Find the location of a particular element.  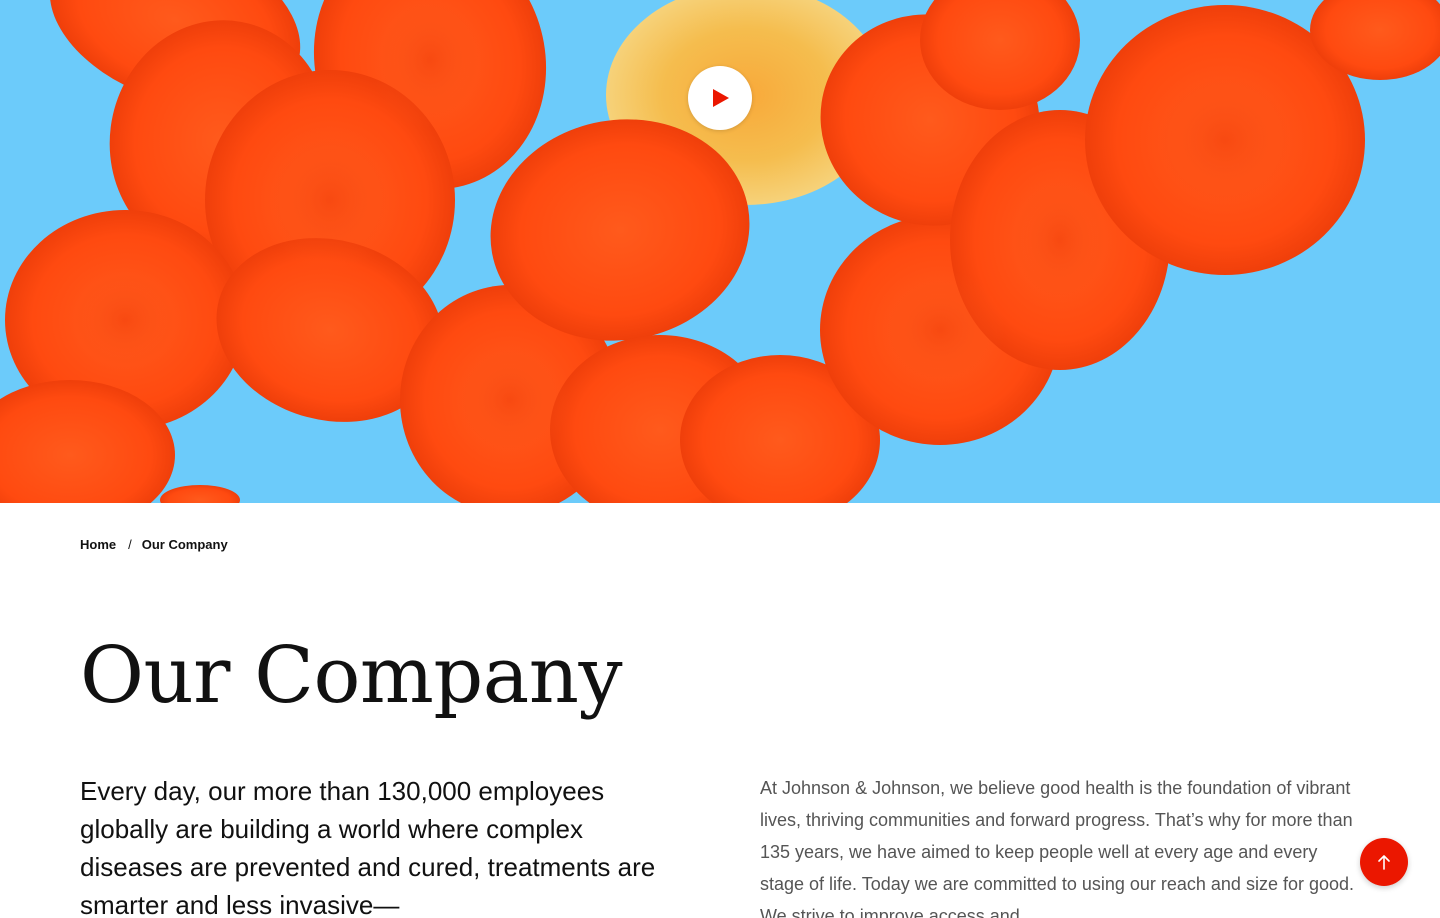

breadcrumb-home-link: Home is located at coordinates (98, 544).